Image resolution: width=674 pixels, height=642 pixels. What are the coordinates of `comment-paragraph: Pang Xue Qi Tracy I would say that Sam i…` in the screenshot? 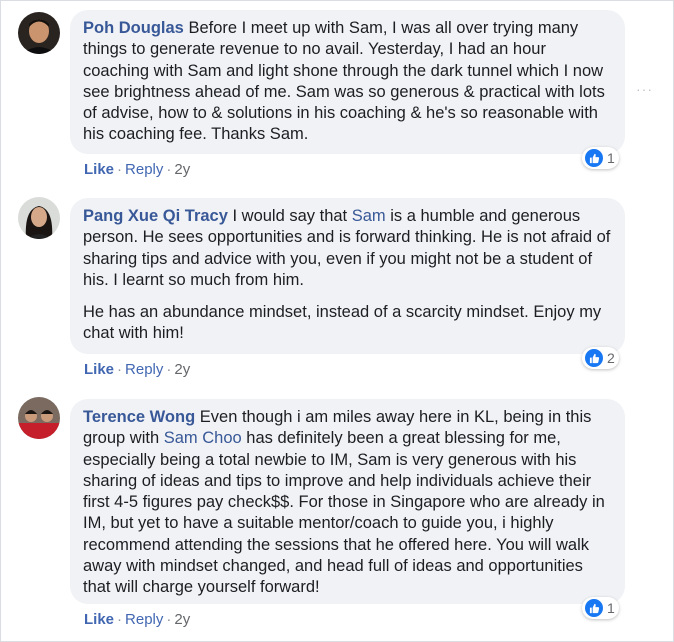 It's located at (347, 248).